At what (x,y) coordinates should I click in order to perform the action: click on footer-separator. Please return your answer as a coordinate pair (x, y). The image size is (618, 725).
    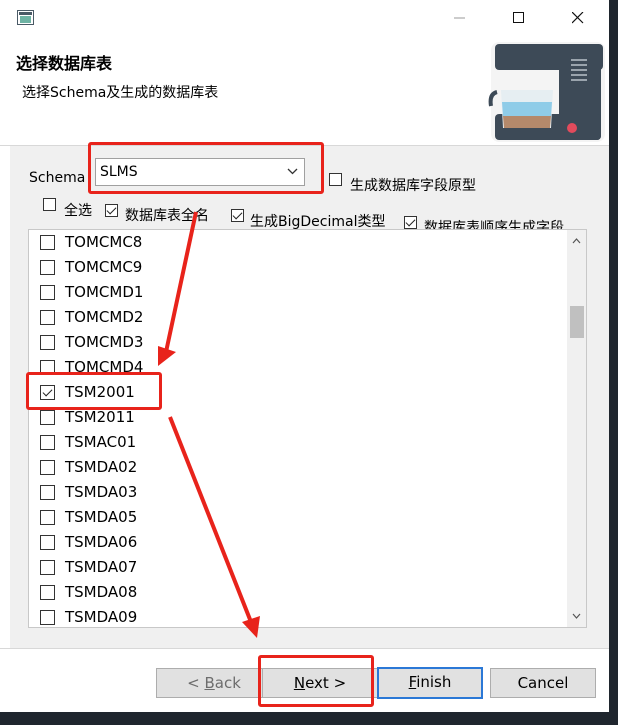
    Looking at the image, I should click on (304, 648).